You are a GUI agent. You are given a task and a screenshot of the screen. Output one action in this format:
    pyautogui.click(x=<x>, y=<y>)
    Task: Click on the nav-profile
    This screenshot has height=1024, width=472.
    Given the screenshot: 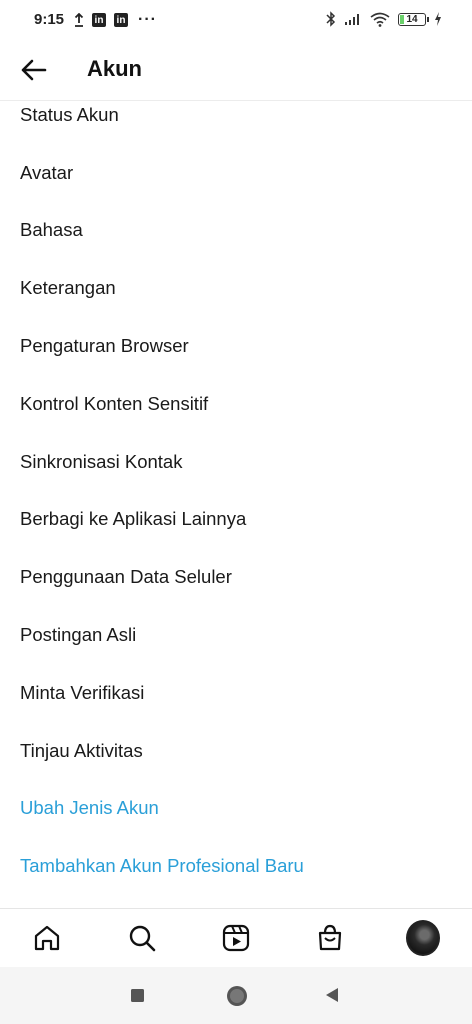 What is the action you would take?
    pyautogui.click(x=423, y=938)
    